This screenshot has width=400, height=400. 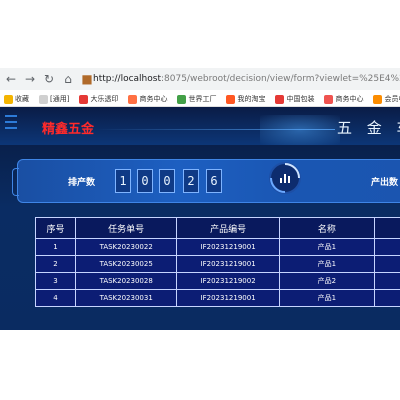 I want to click on bookmark-item: 中国包装, so click(x=294, y=99).